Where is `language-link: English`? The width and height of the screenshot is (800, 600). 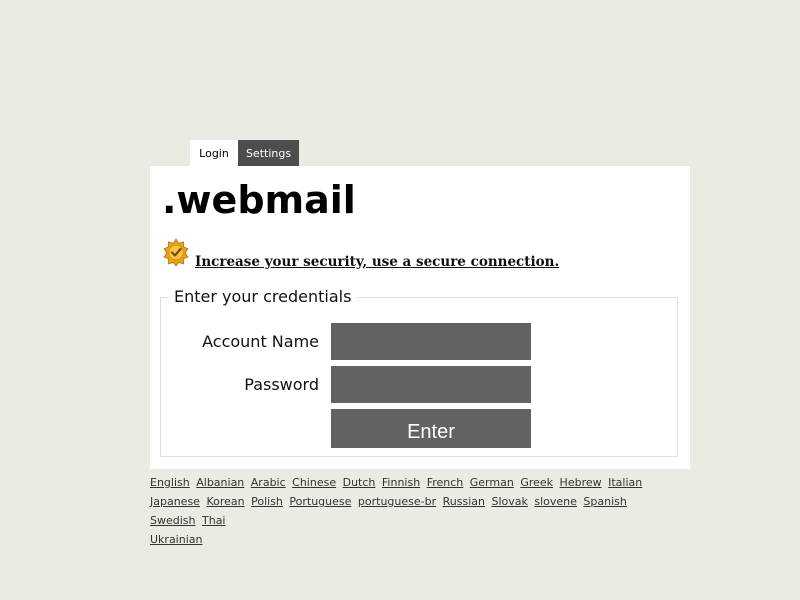 language-link: English is located at coordinates (170, 482).